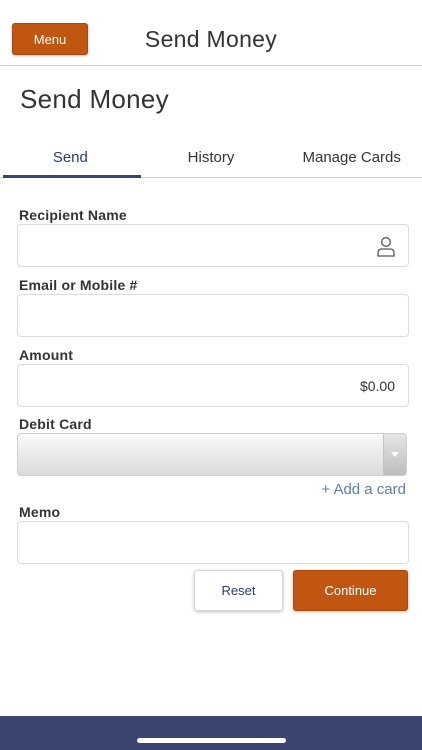 This screenshot has width=422, height=750. Describe the element at coordinates (40, 512) in the screenshot. I see `memo-label: Memo` at that location.